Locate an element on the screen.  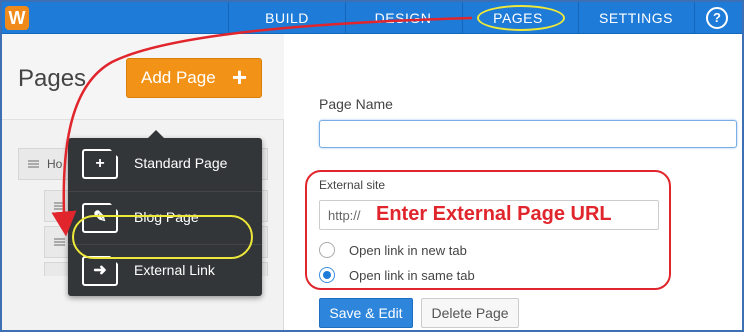
menu-item-label: Blog Page is located at coordinates (166, 217).